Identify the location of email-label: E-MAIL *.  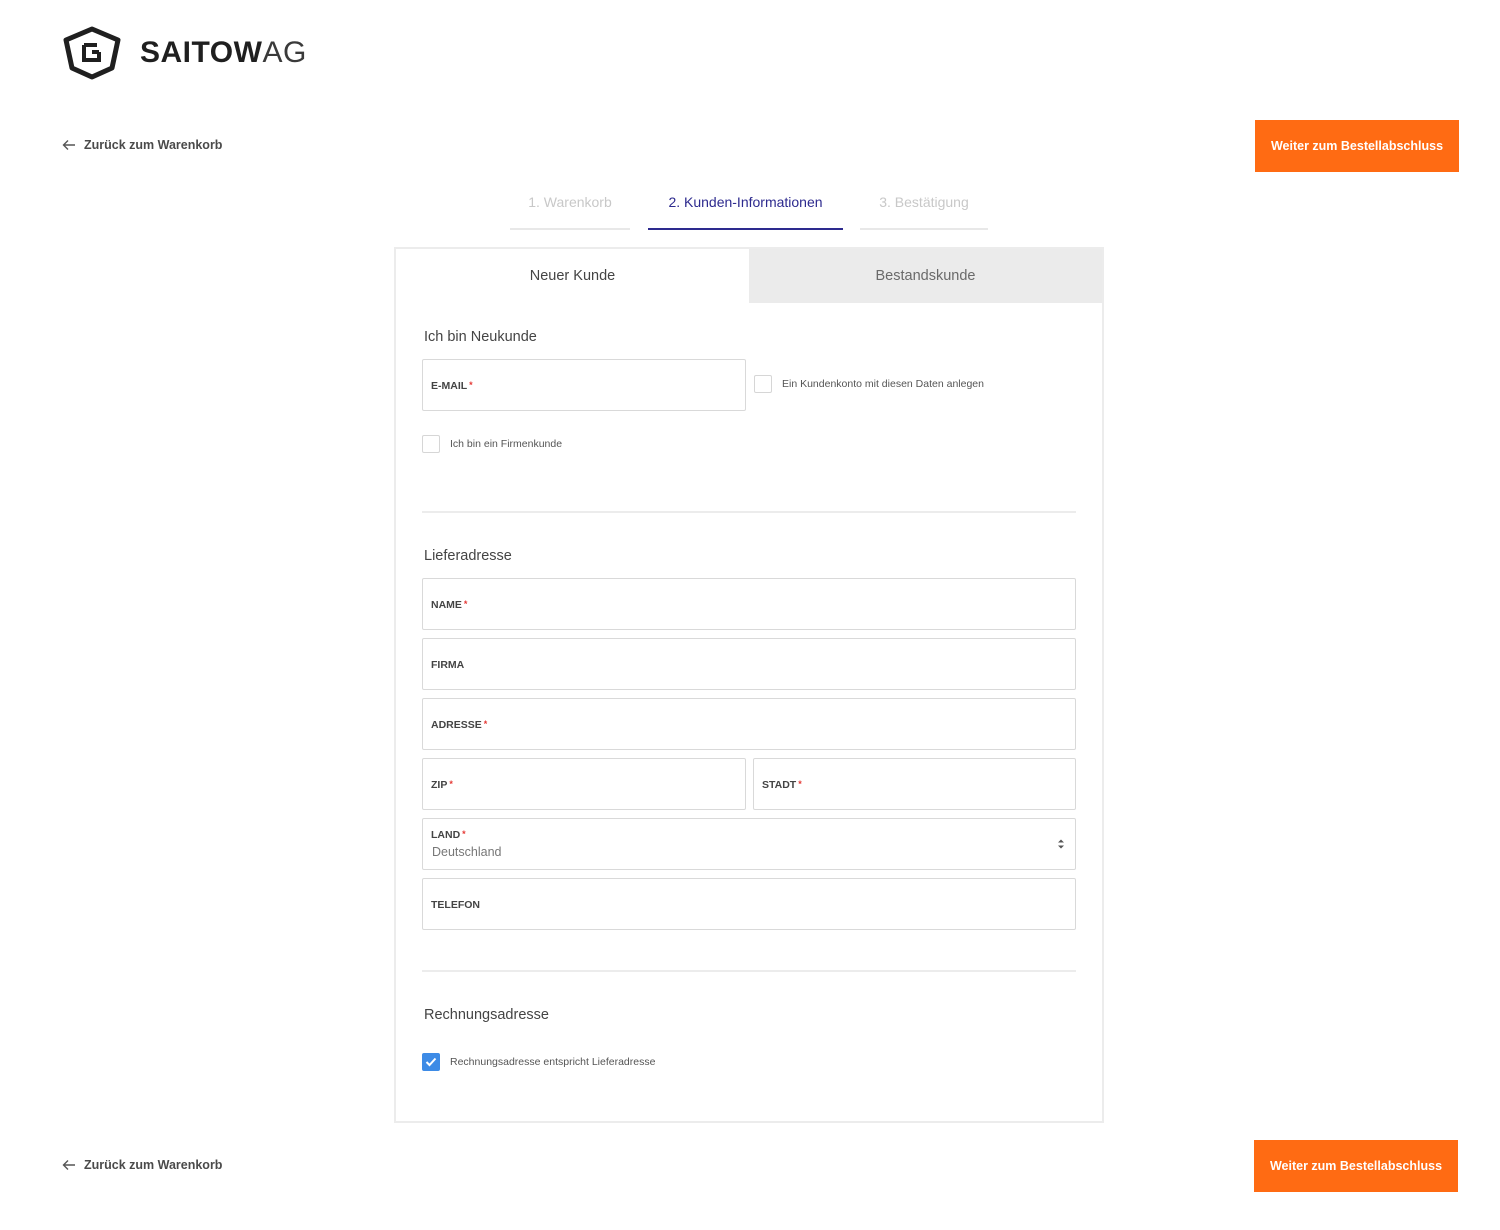
(452, 386).